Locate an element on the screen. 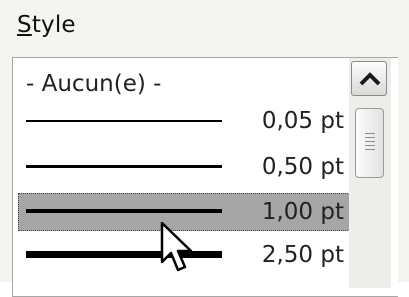 This screenshot has width=409, height=297. list-item-0-05pt: 0,05 pt is located at coordinates (187, 121).